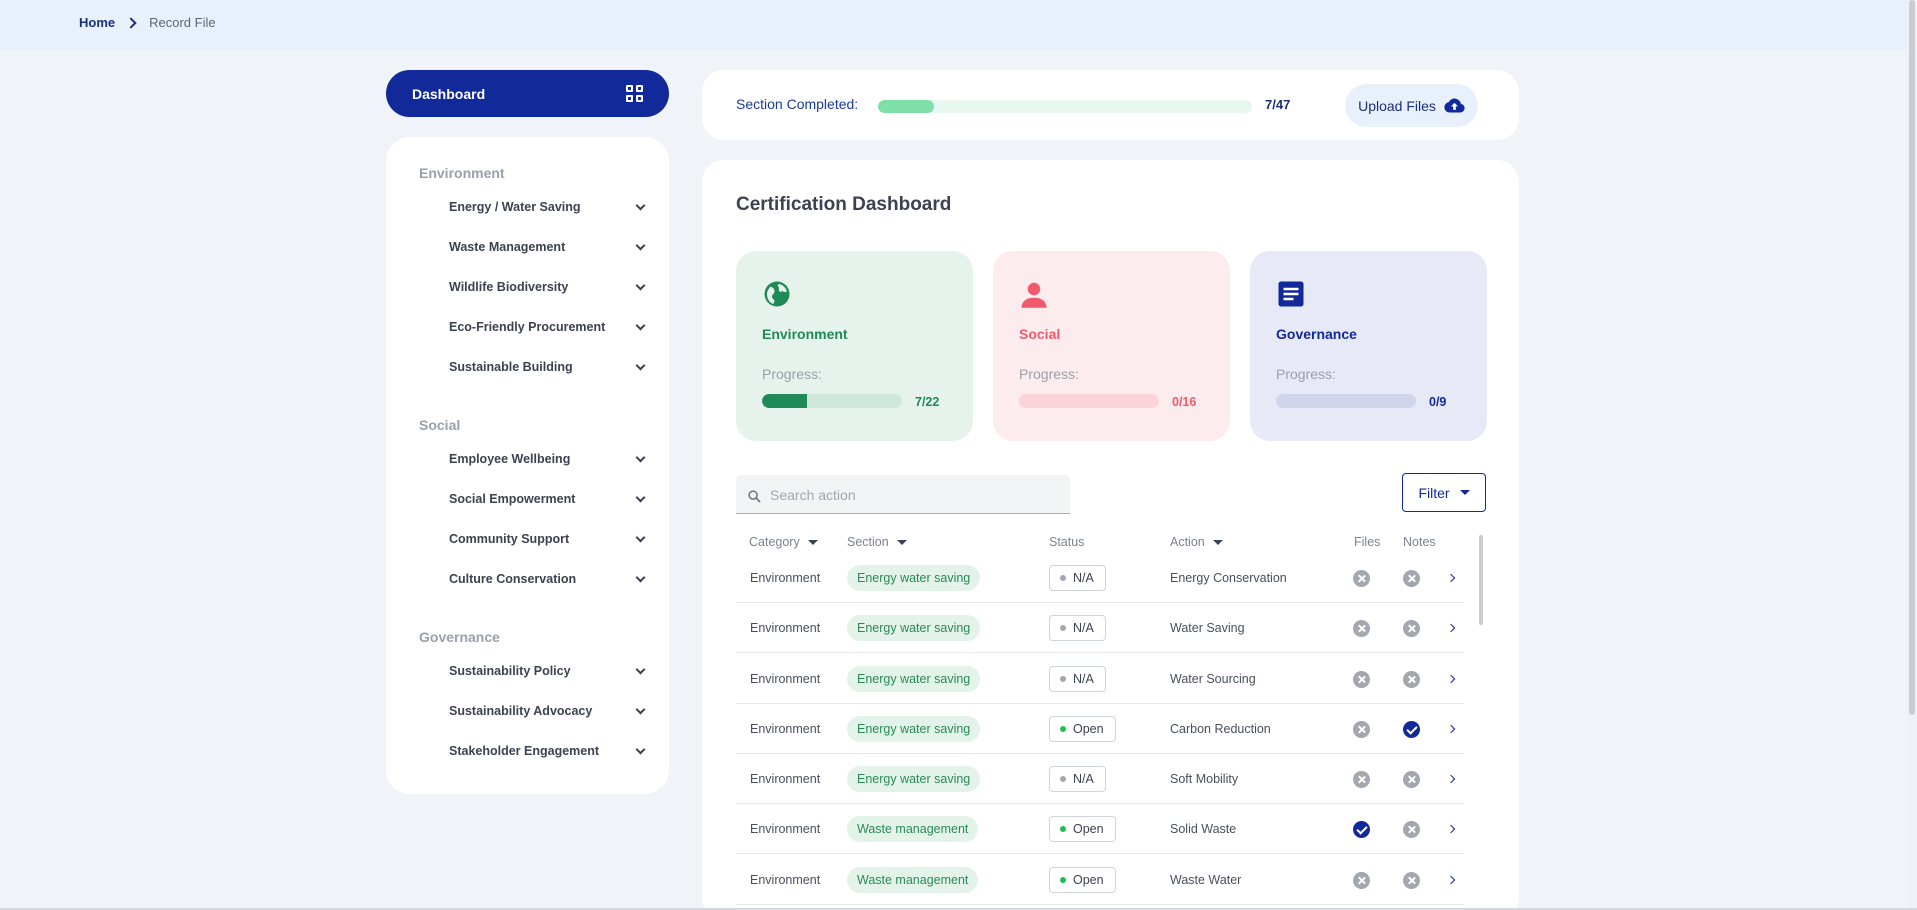 This screenshot has height=910, width=1917. What do you see at coordinates (1065, 106) in the screenshot?
I see `section-progress-bar` at bounding box center [1065, 106].